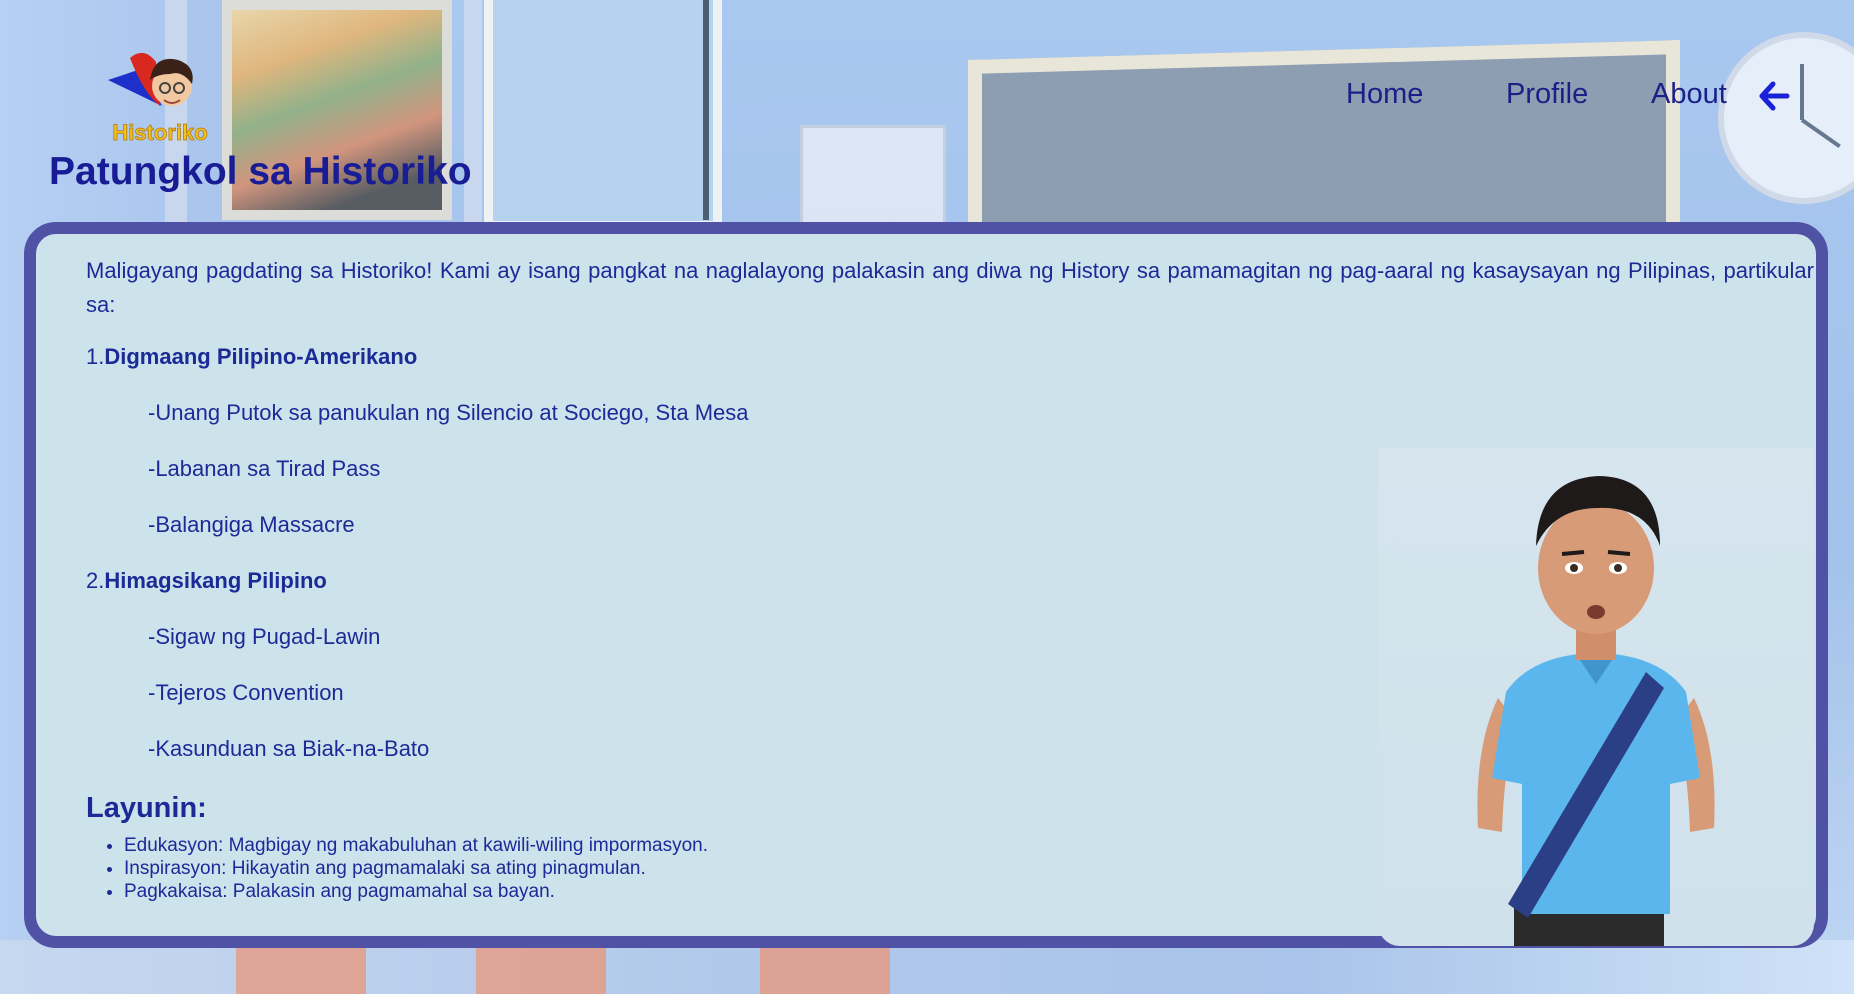  Describe the element at coordinates (1384, 94) in the screenshot. I see `nav-home-link: Home` at that location.